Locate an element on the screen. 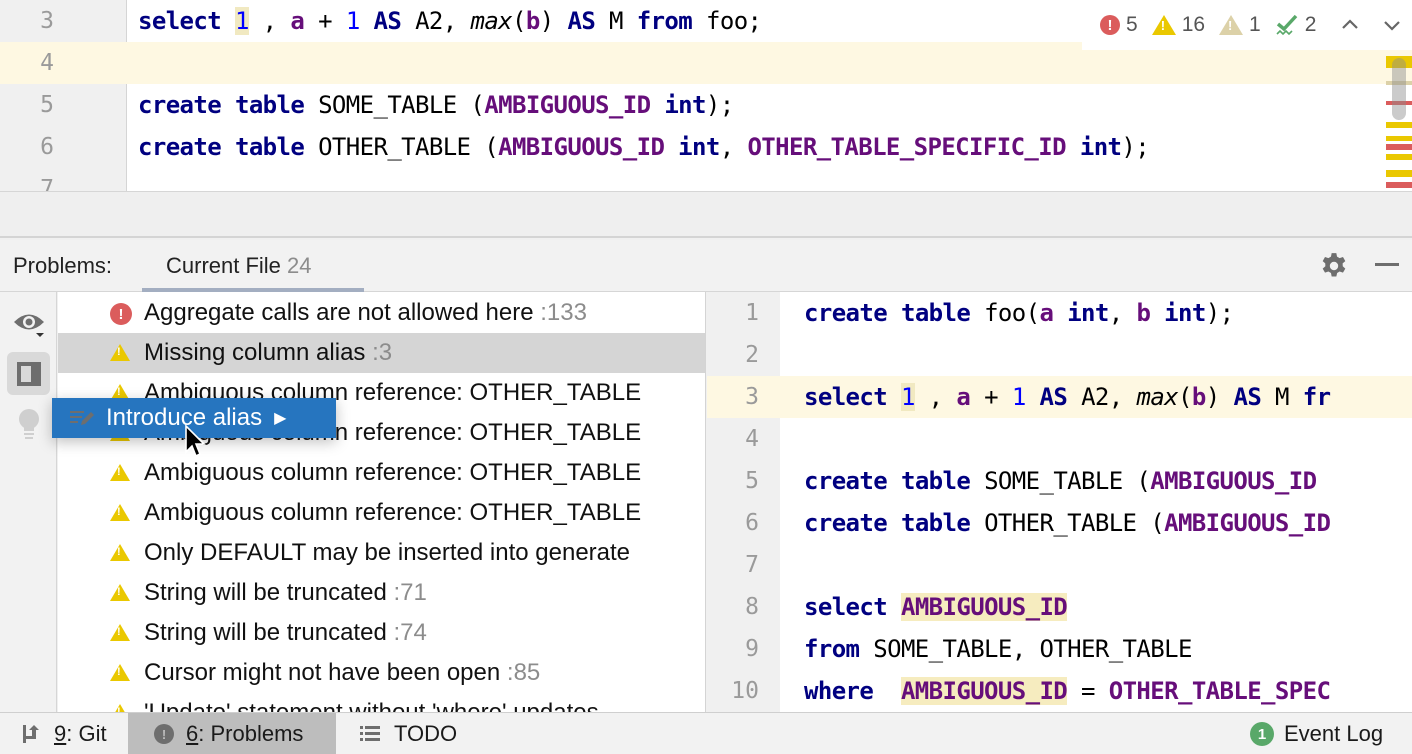 This screenshot has width=1412, height=754. warnings-counter: 16 is located at coordinates (1178, 25).